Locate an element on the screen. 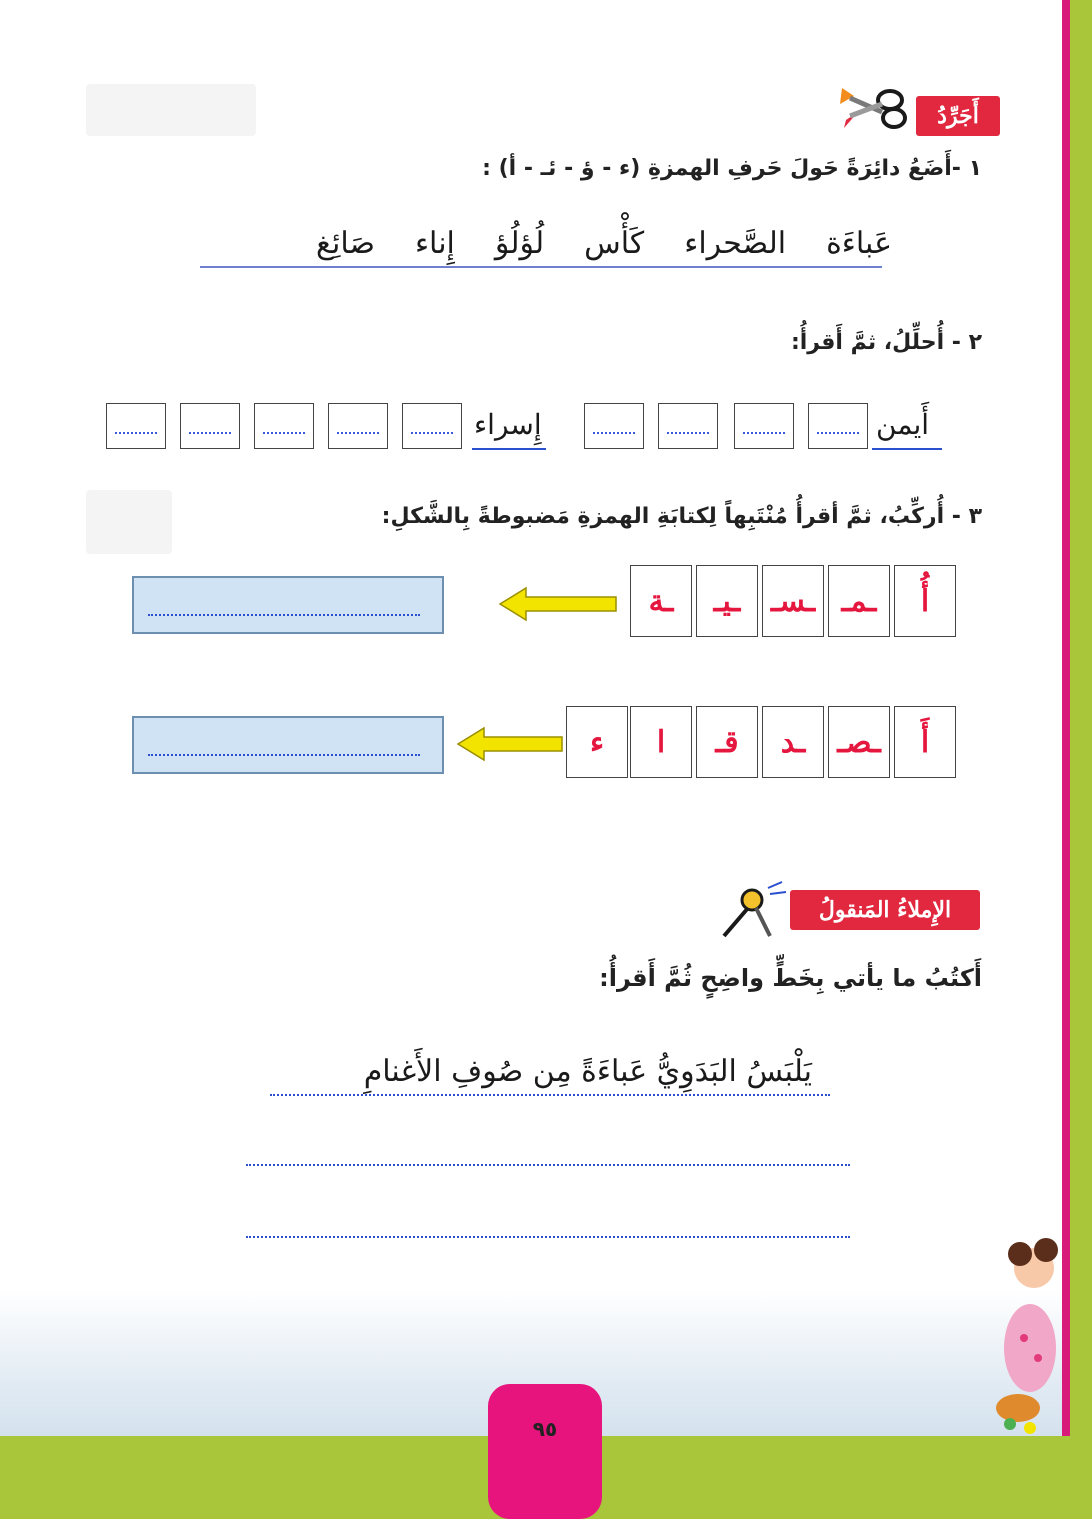 The image size is (1092, 1519). letter-cell: أَ is located at coordinates (925, 742).